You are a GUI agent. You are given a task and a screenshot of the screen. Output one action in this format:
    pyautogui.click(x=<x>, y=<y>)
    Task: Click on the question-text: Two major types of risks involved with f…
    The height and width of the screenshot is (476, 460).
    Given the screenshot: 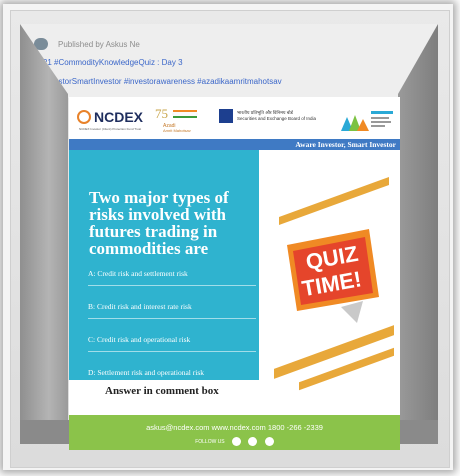 What is the action you would take?
    pyautogui.click(x=159, y=223)
    